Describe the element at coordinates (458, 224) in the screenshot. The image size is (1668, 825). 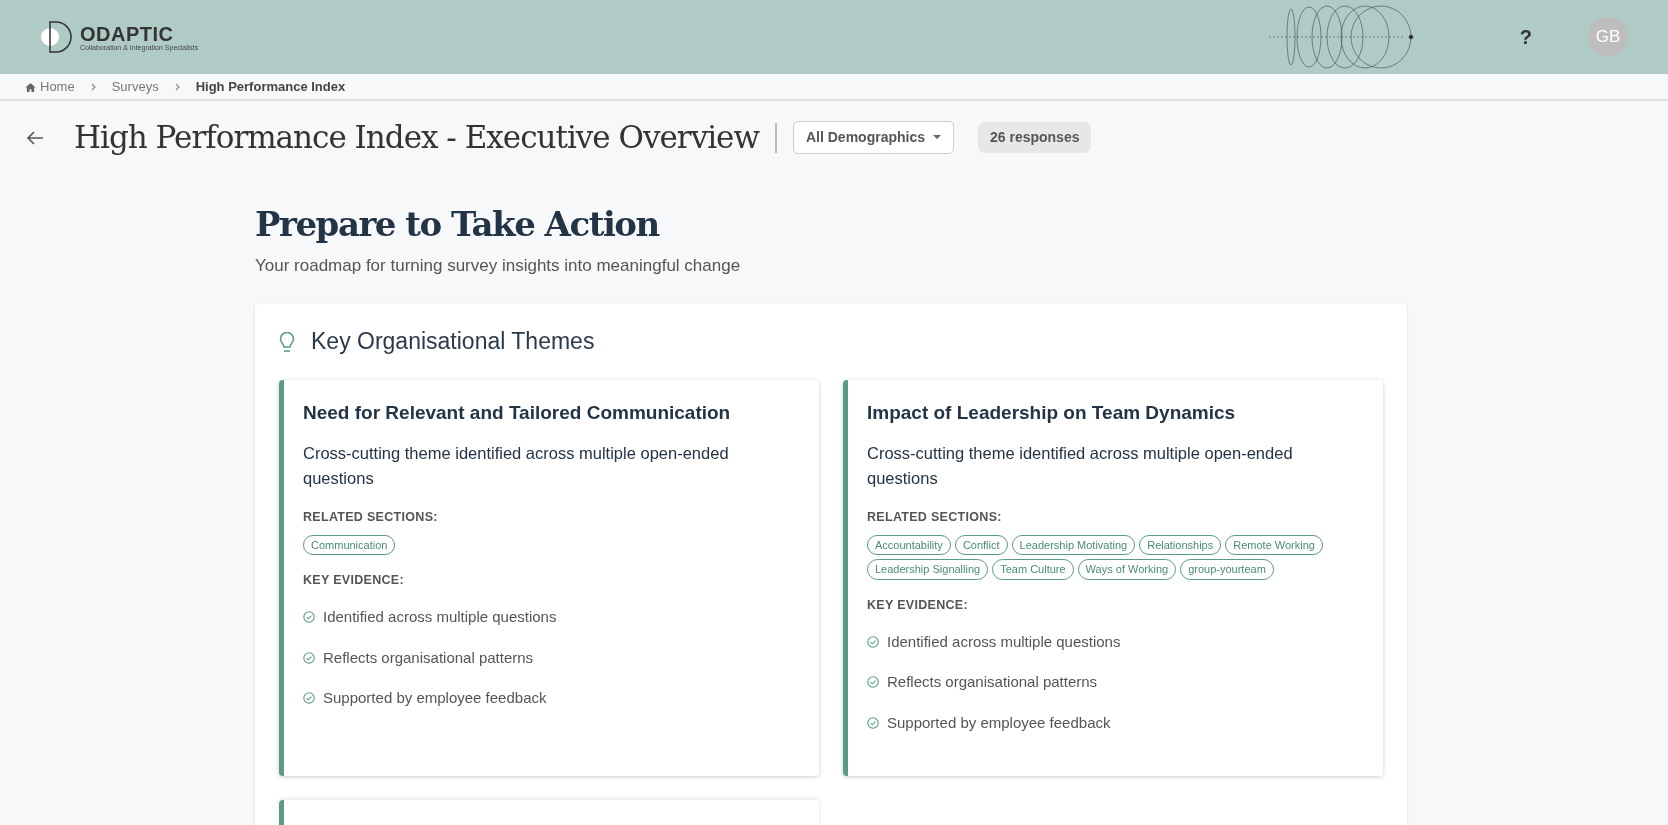
I see `section-heading: Prepare to Take Action` at that location.